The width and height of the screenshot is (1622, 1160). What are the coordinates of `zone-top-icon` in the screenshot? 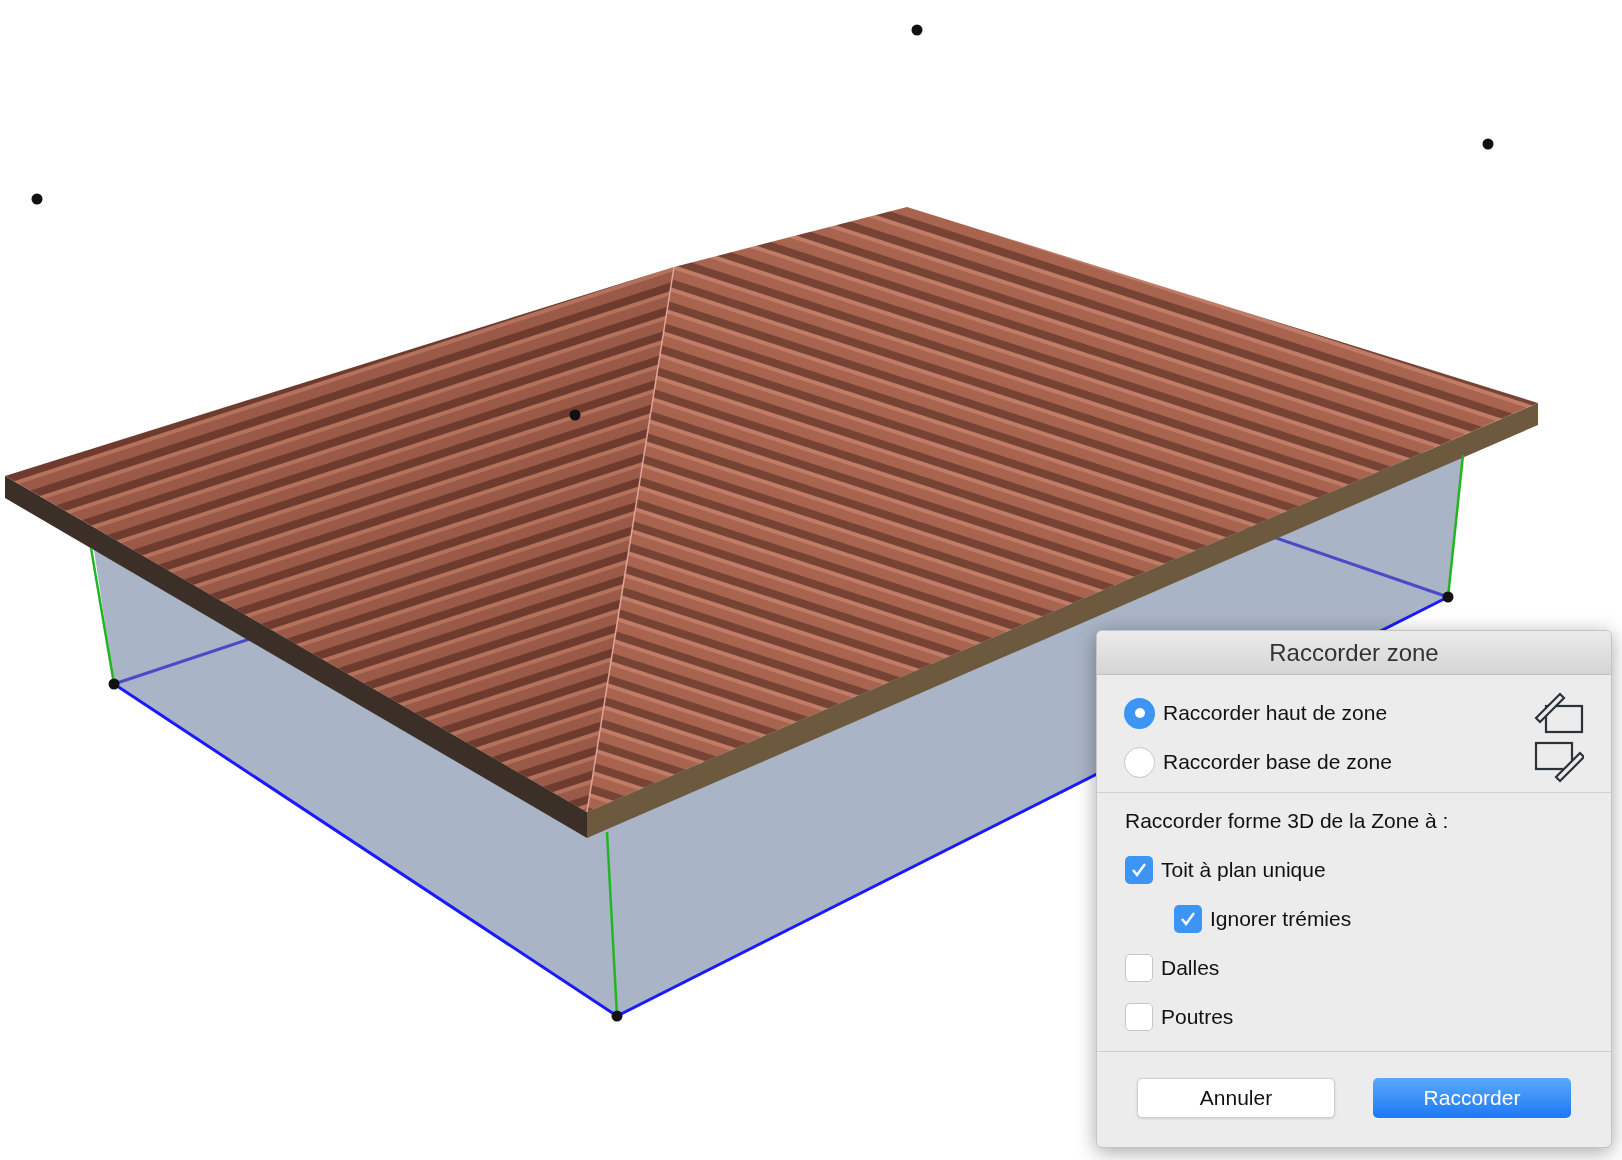 It's located at (1559, 713).